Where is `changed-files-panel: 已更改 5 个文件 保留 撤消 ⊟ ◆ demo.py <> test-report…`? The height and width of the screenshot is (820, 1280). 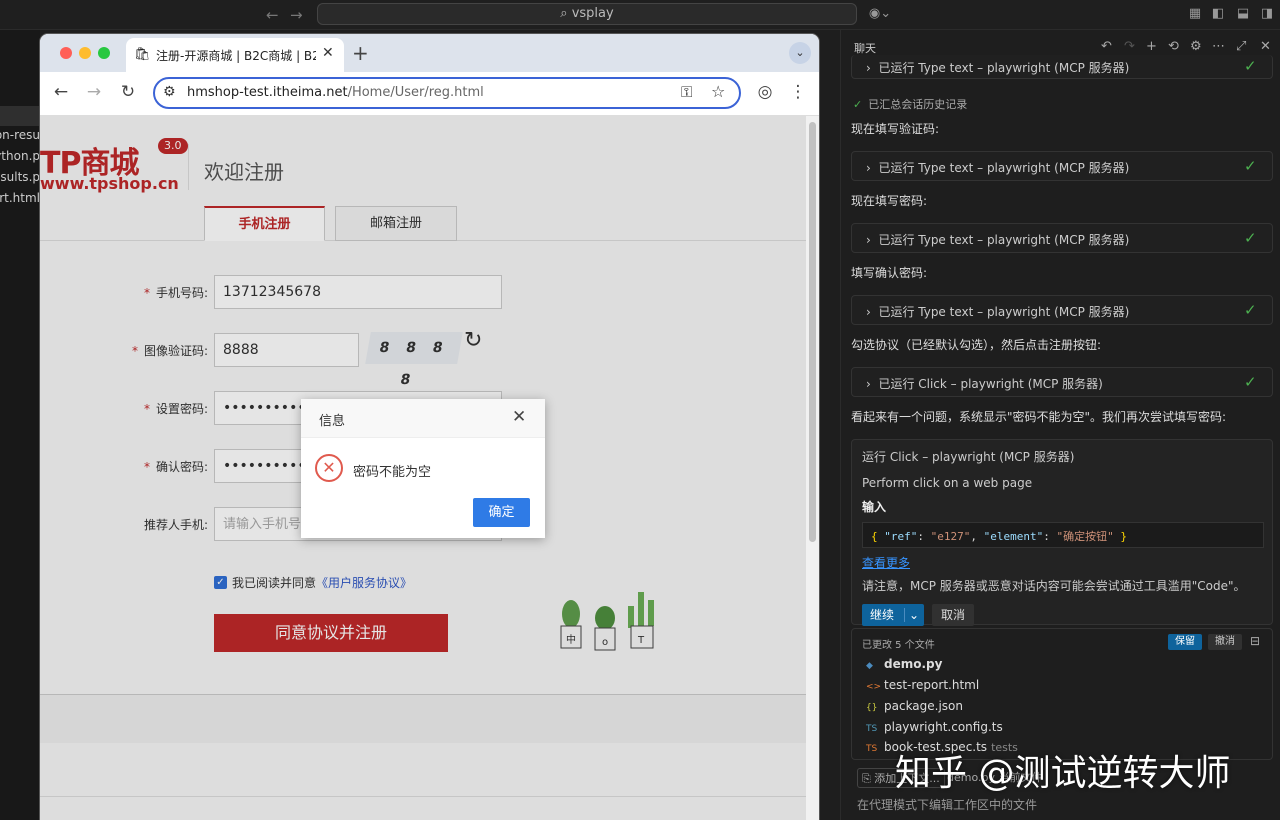
changed-files-panel: 已更改 5 个文件 保留 撤消 ⊟ ◆ demo.py <> test-report… is located at coordinates (1062, 694).